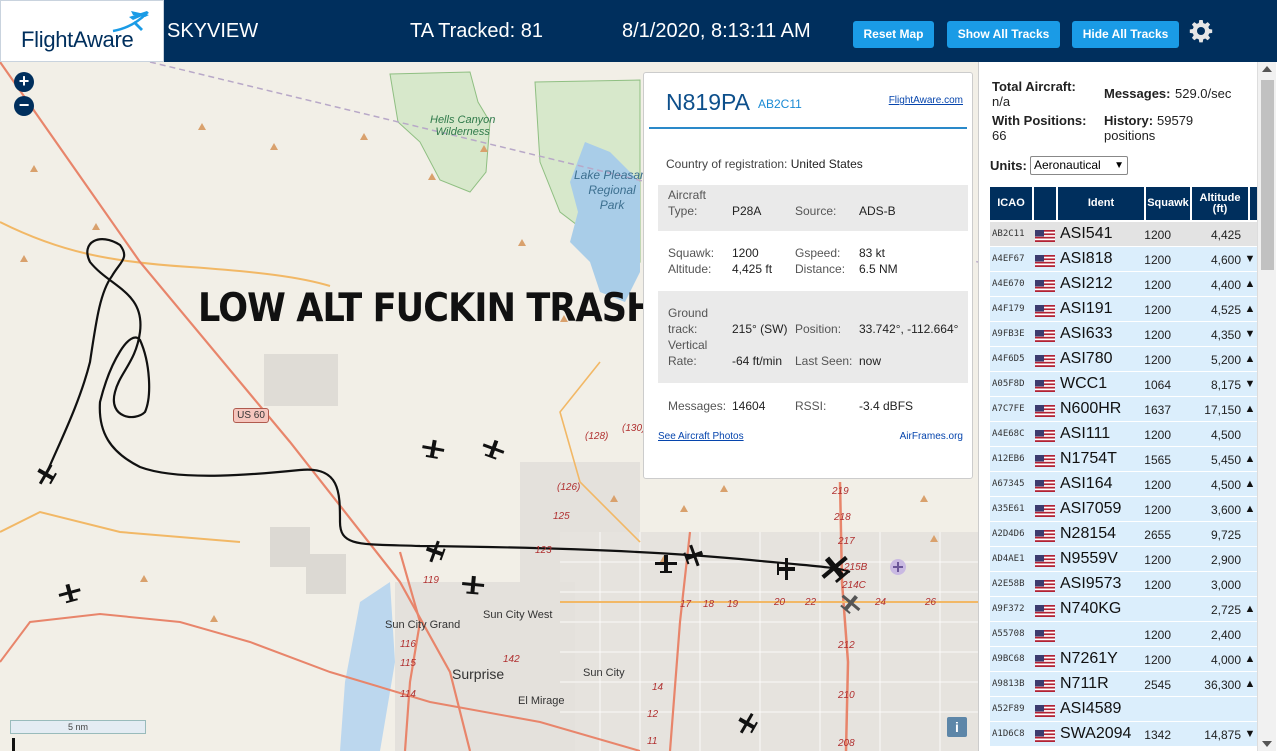 The height and width of the screenshot is (751, 1277). I want to click on col-altitude: Altitude (ft), so click(1220, 203).